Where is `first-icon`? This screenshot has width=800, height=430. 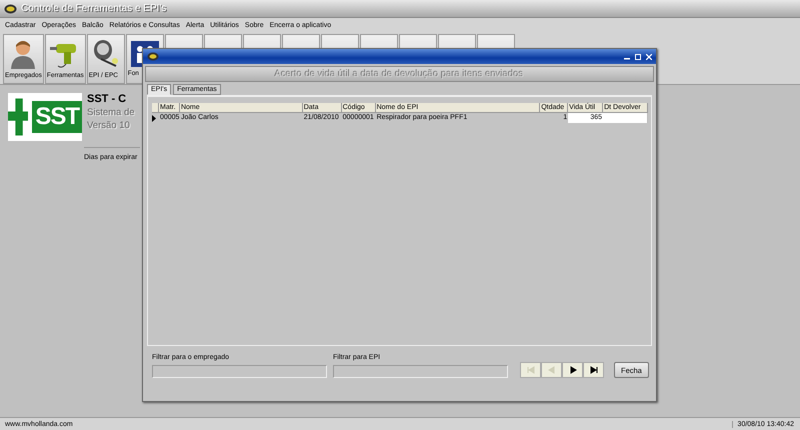
first-icon is located at coordinates (530, 370).